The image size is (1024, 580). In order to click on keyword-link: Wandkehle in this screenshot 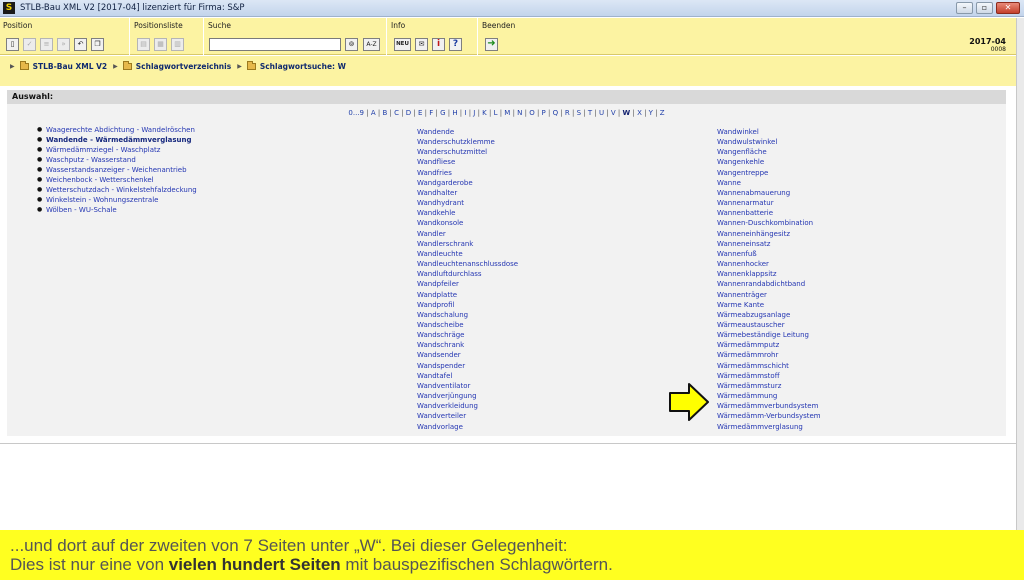, I will do `click(467, 213)`.